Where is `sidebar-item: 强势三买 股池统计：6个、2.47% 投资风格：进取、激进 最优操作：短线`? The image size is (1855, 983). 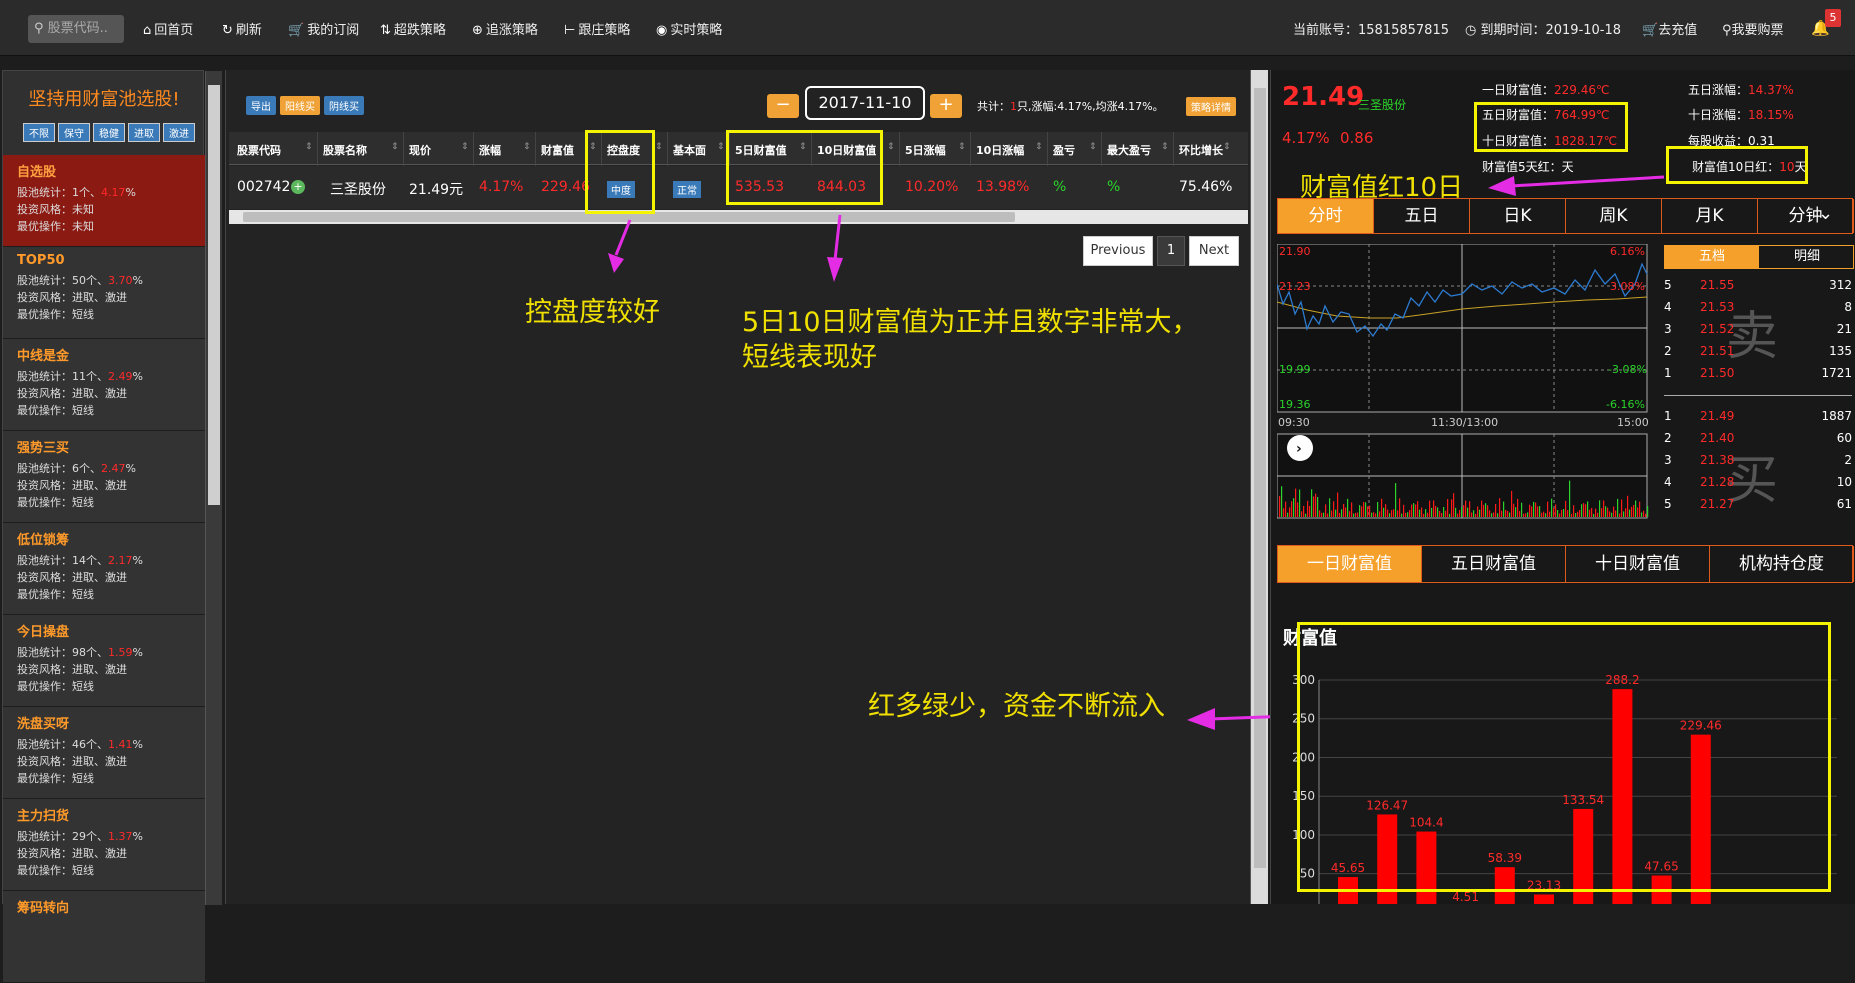 sidebar-item: 强势三买 股池统计：6个、2.47% 投资风格：进取、激进 最优操作：短线 is located at coordinates (104, 477).